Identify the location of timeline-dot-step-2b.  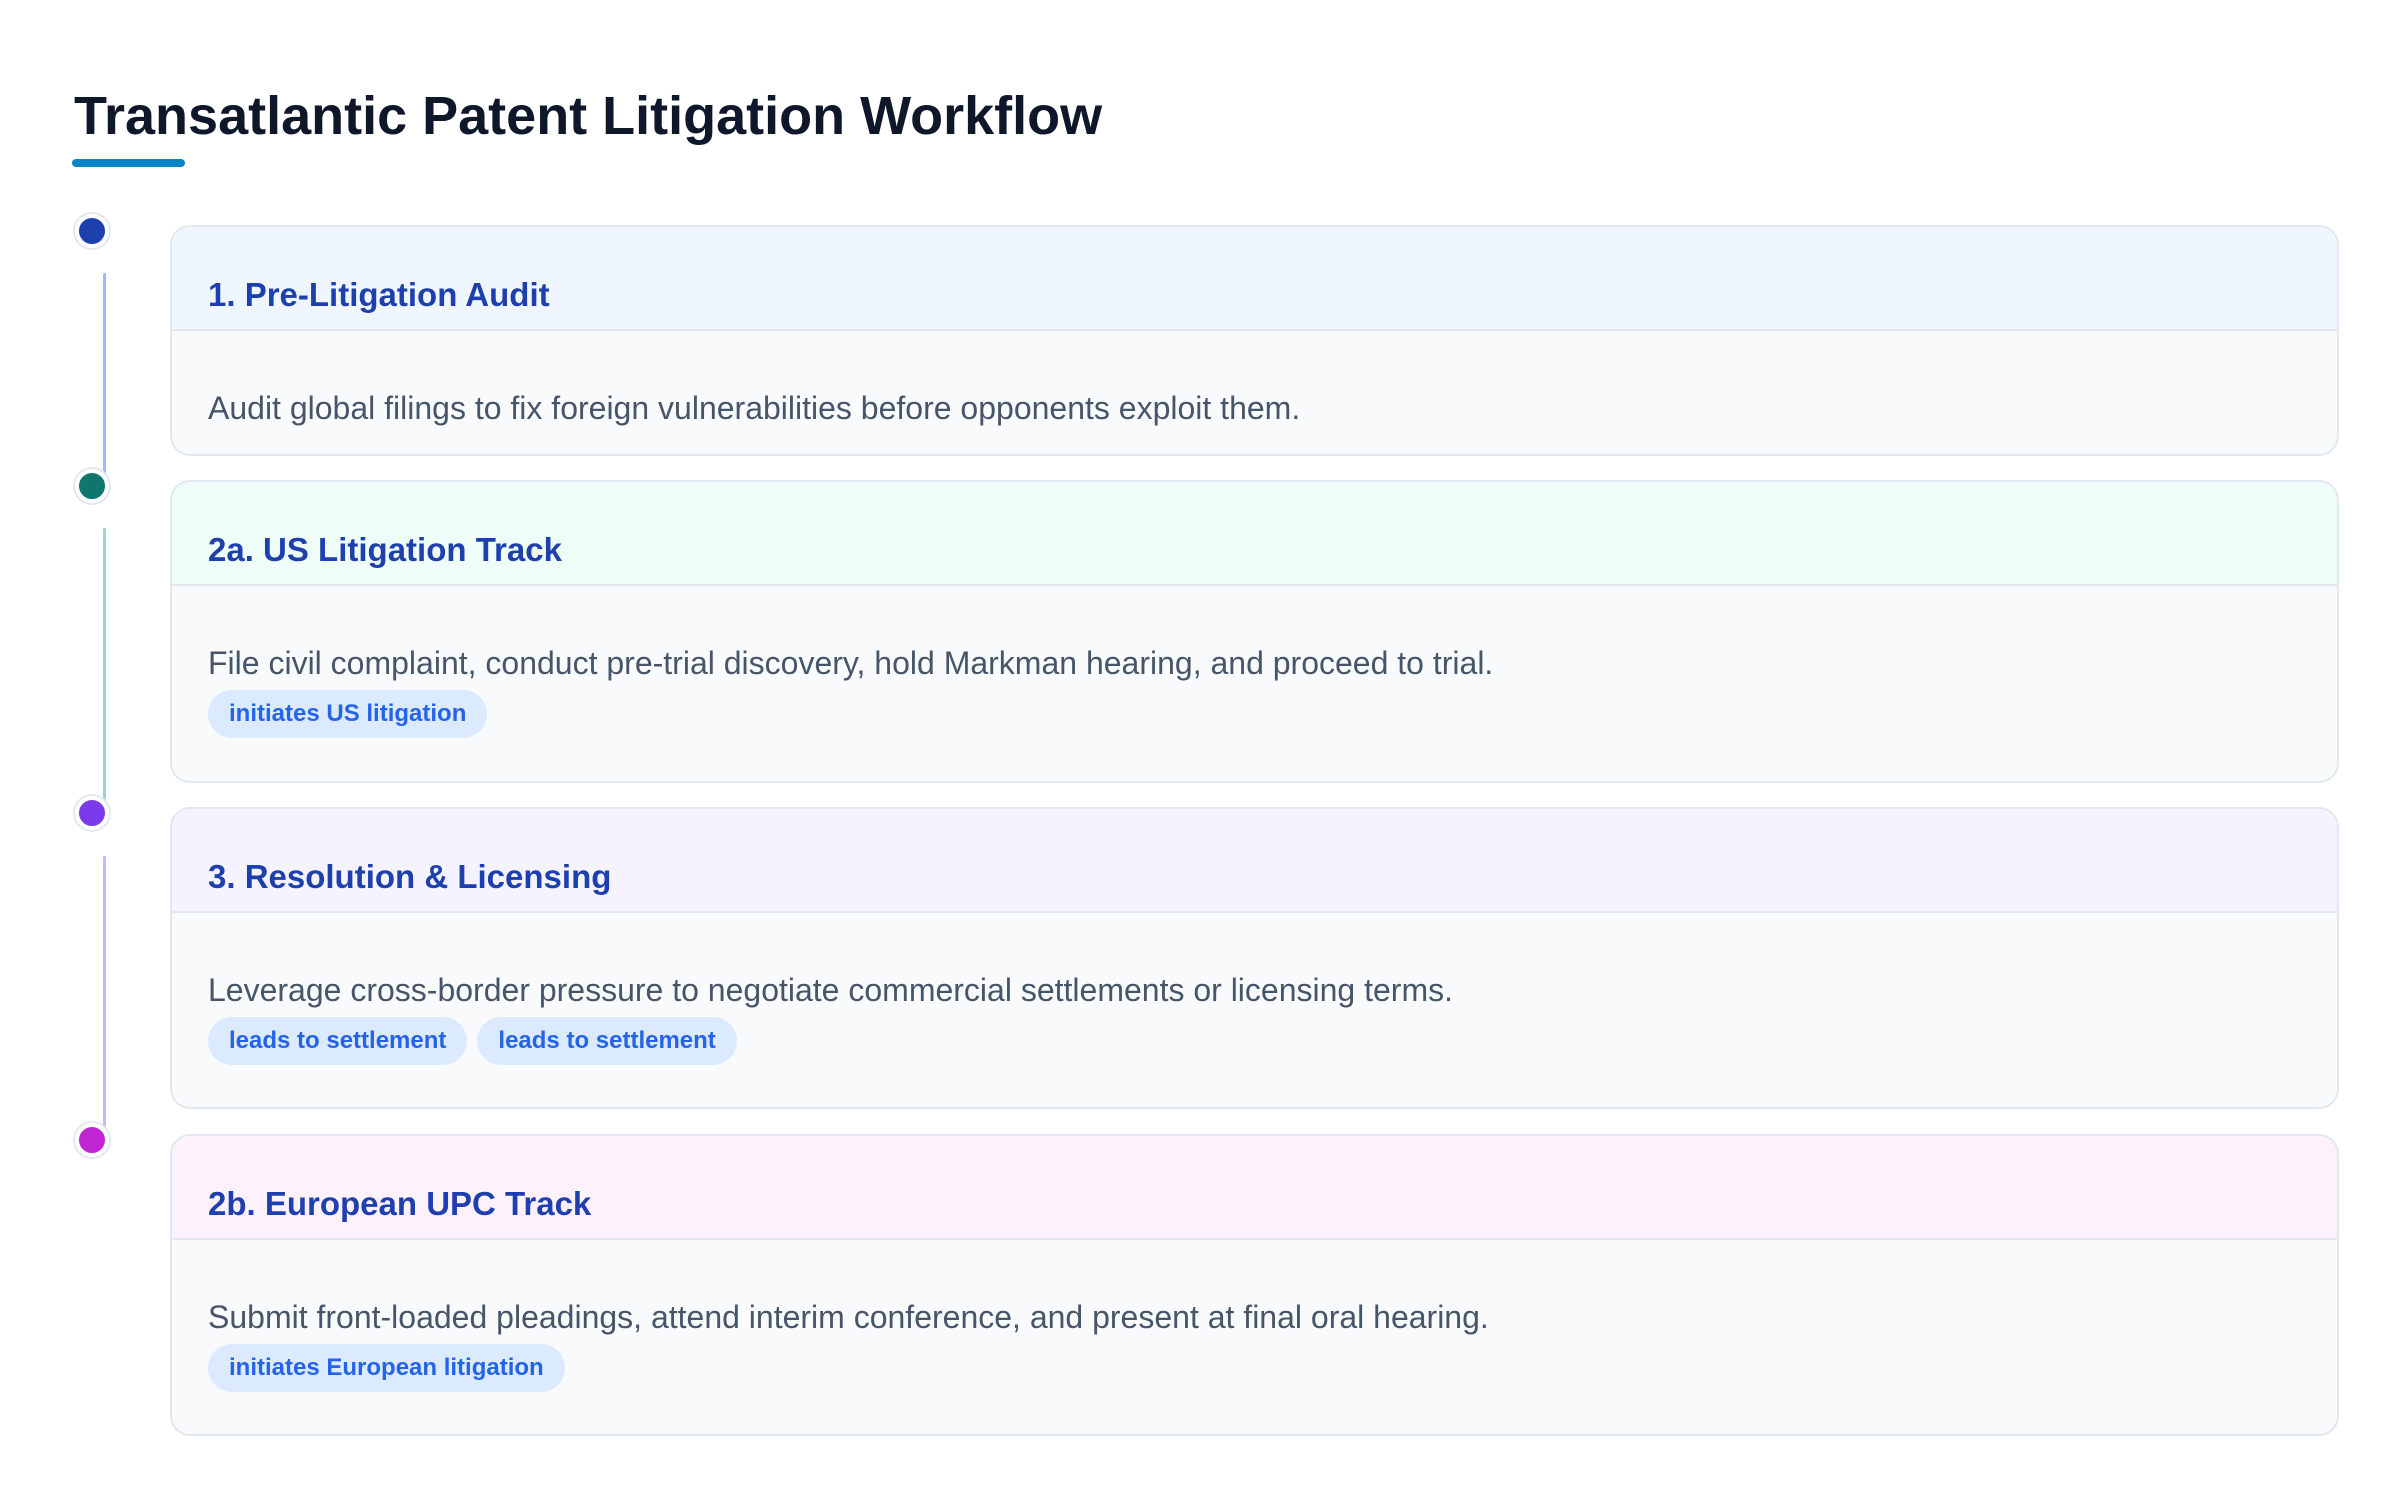
(92, 1140).